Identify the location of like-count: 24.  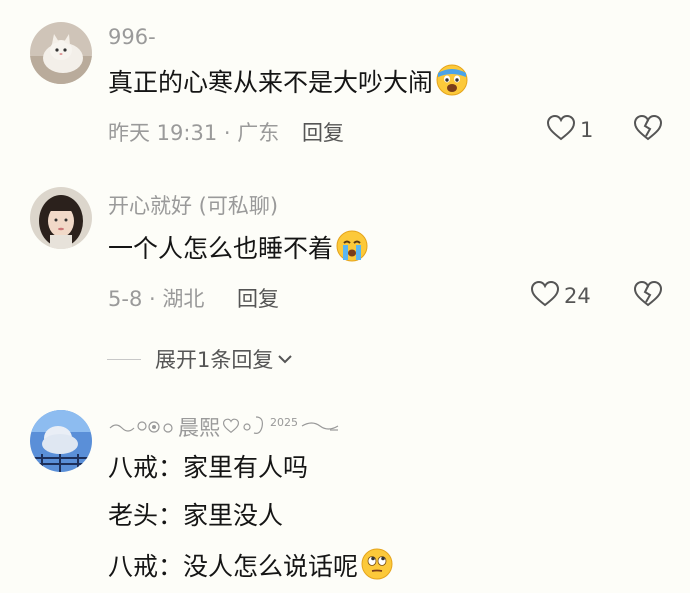
(577, 296).